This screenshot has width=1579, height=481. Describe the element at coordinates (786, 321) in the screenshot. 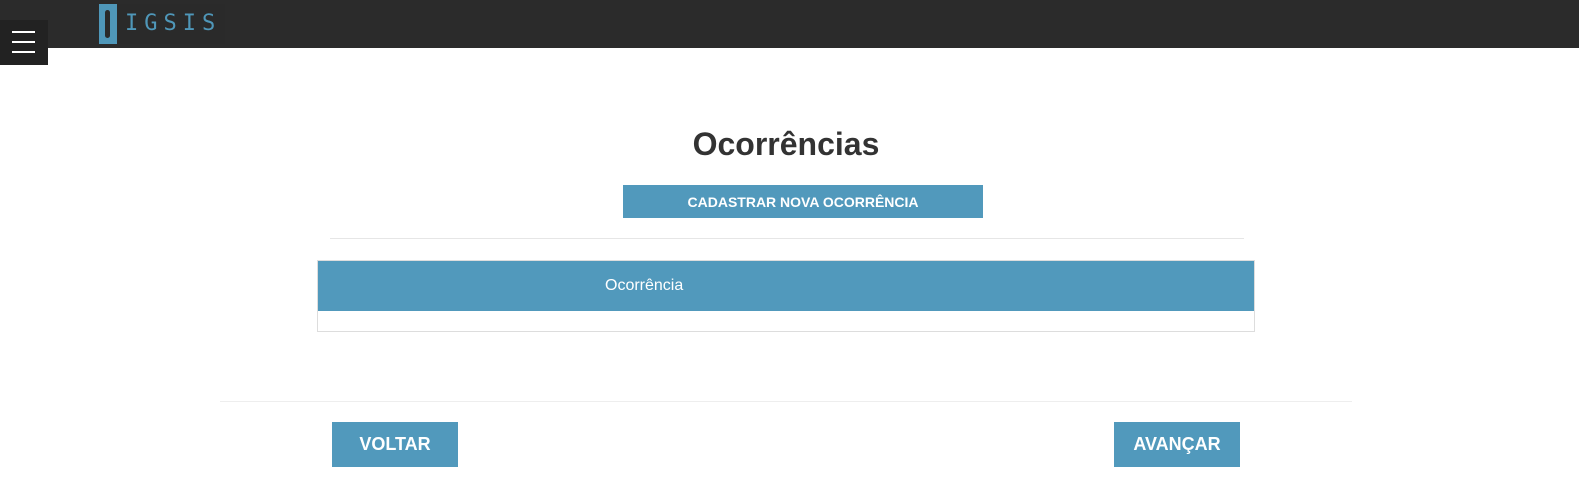

I see `table-body` at that location.